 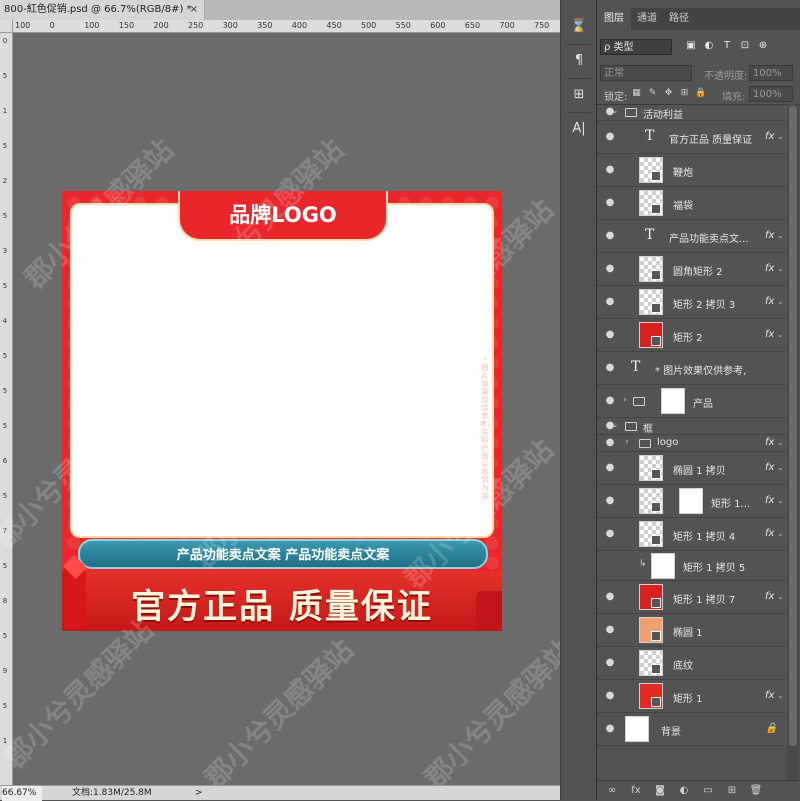 What do you see at coordinates (691, 468) in the screenshot?
I see `layer-row: ● 椭圆 1 拷贝 fx ⌄` at bounding box center [691, 468].